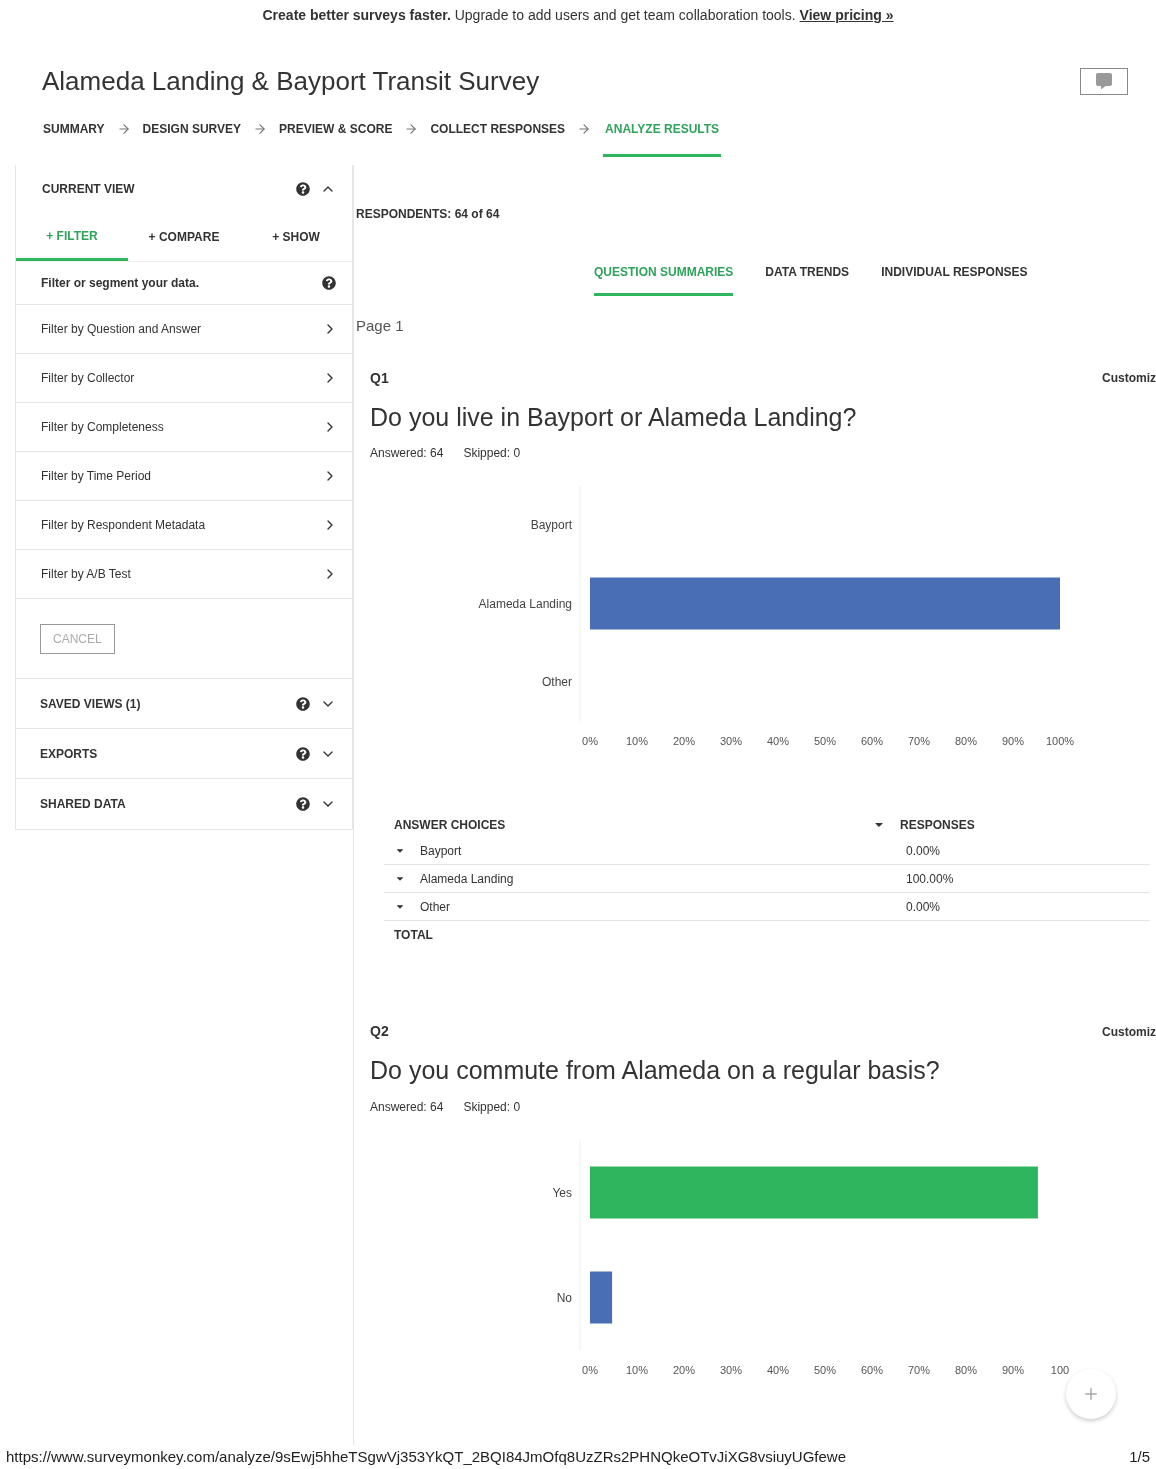 The height and width of the screenshot is (1469, 1156). Describe the element at coordinates (613, 417) in the screenshot. I see `question-title: Do you live in Bayport or Alameda Landing?` at that location.